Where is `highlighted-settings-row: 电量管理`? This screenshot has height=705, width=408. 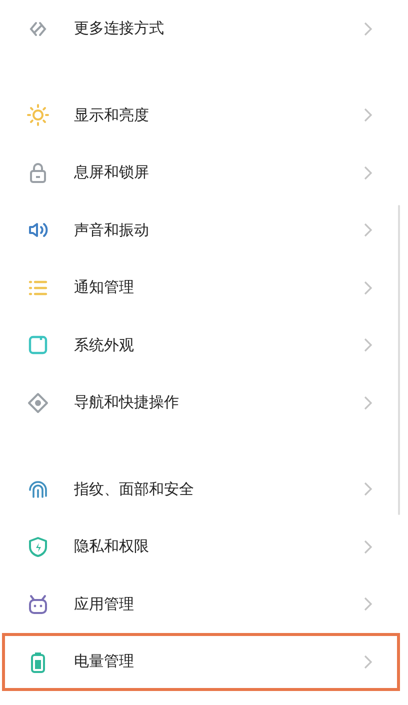 highlighted-settings-row: 电量管理 is located at coordinates (201, 661).